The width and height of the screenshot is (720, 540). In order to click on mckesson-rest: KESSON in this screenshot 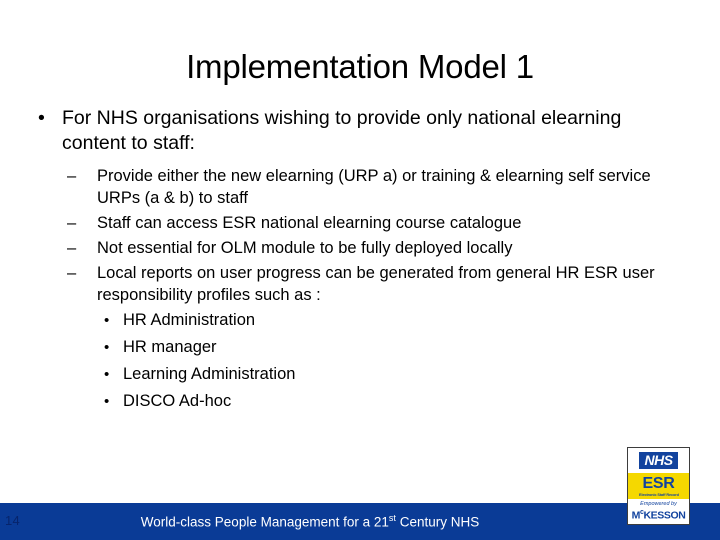, I will do `click(664, 515)`.